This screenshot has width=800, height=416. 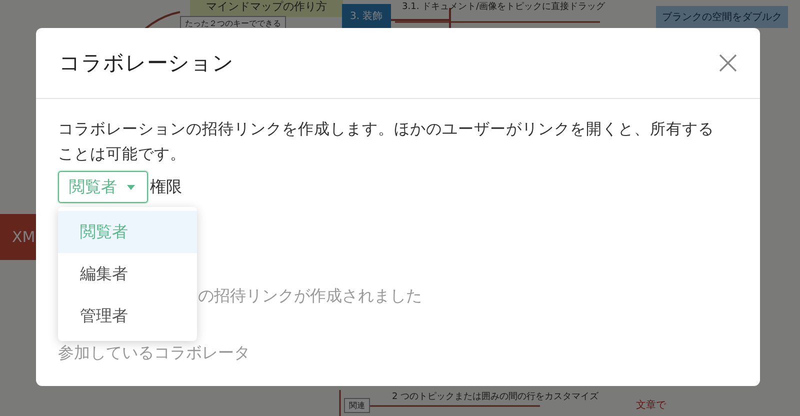 What do you see at coordinates (310, 296) in the screenshot?
I see `status-text: の招待リンクが作成されました` at bounding box center [310, 296].